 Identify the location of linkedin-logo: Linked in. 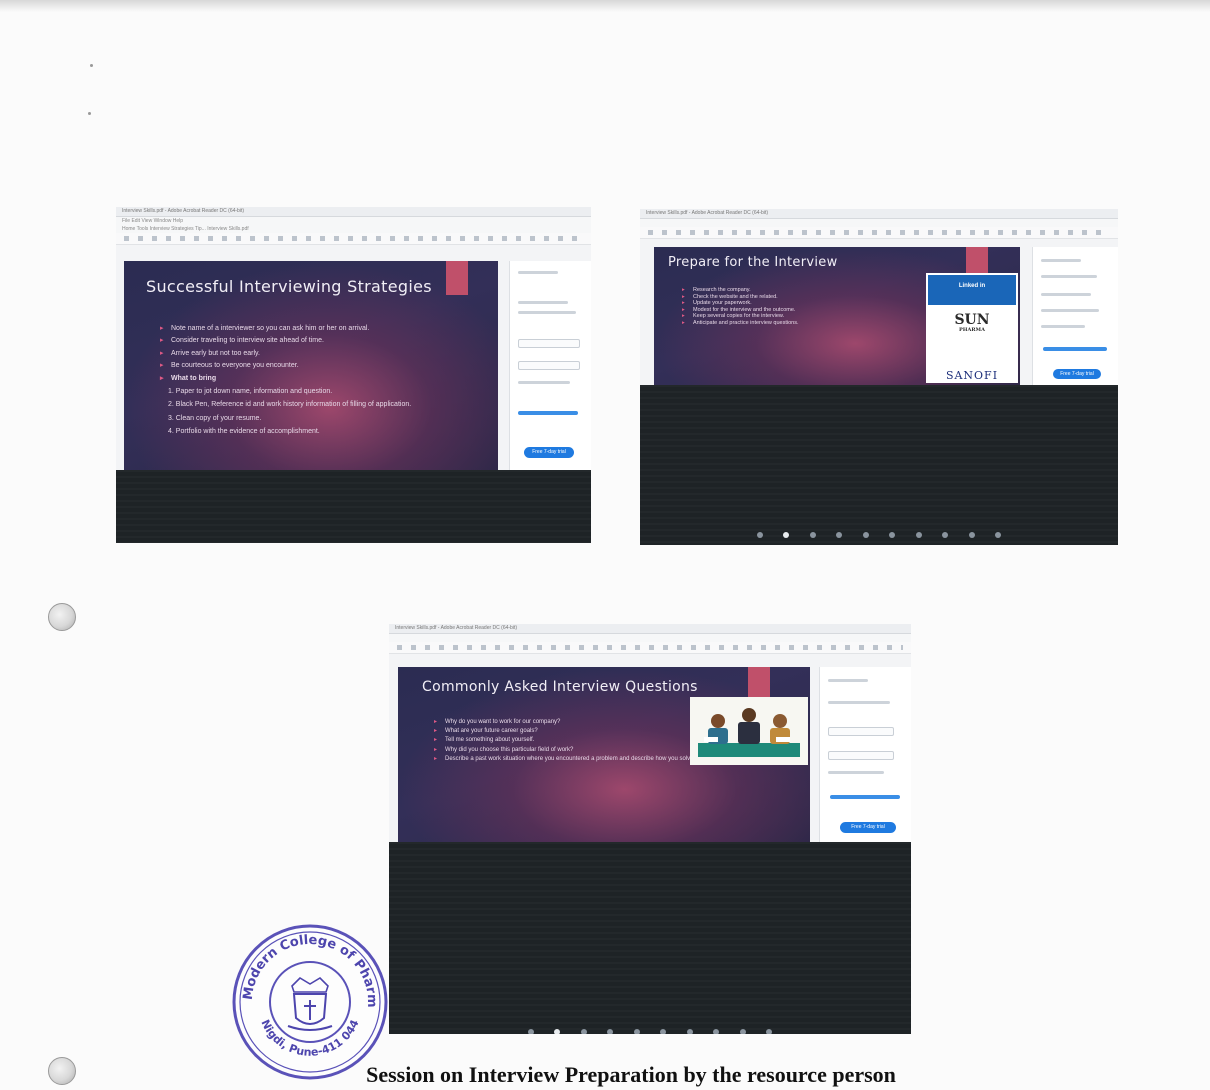
(972, 290).